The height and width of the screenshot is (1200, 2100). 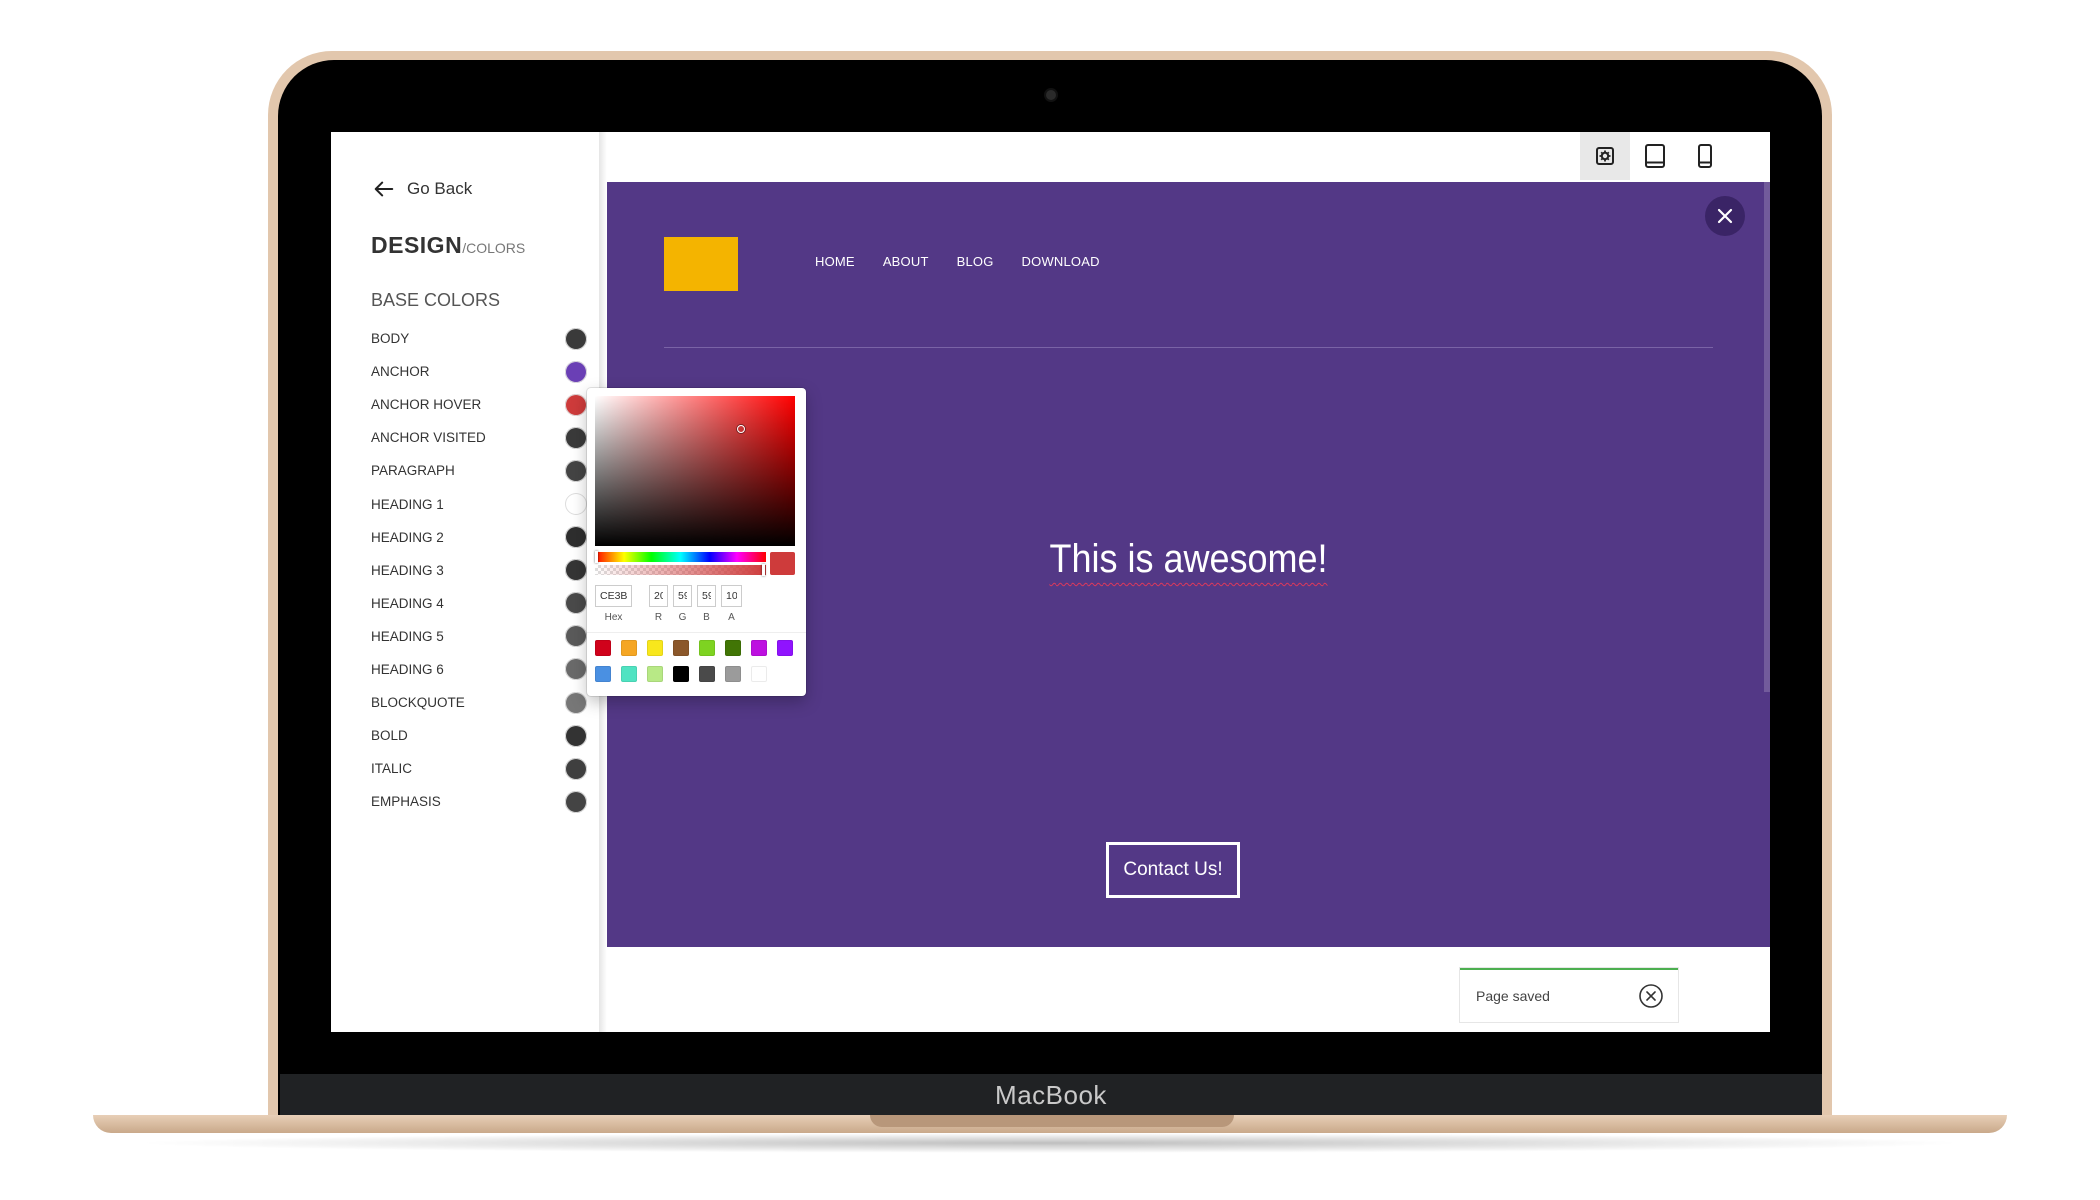 What do you see at coordinates (407, 570) in the screenshot?
I see `color-row-label: HEADING 3` at bounding box center [407, 570].